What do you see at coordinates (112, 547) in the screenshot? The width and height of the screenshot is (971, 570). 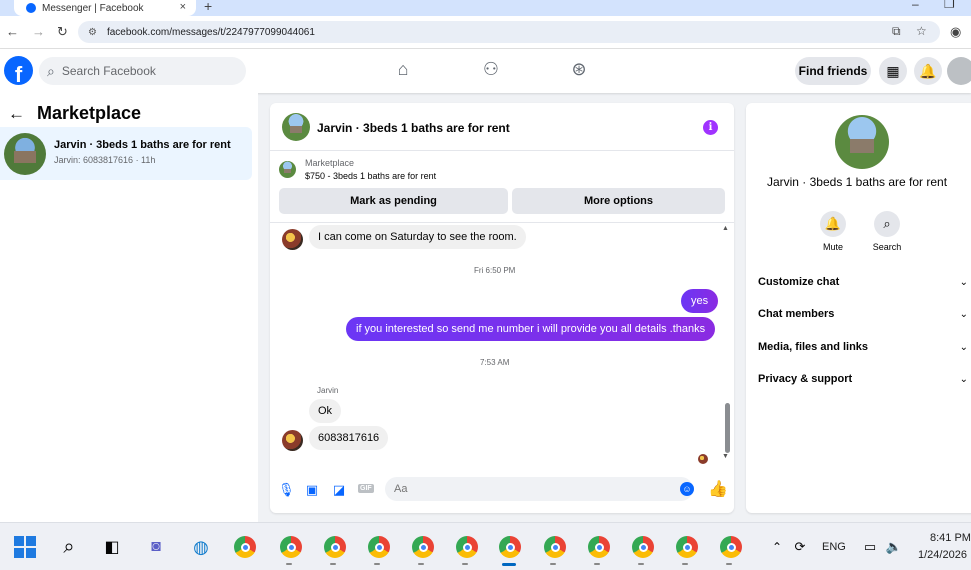 I see `task-view-icon: ◧` at bounding box center [112, 547].